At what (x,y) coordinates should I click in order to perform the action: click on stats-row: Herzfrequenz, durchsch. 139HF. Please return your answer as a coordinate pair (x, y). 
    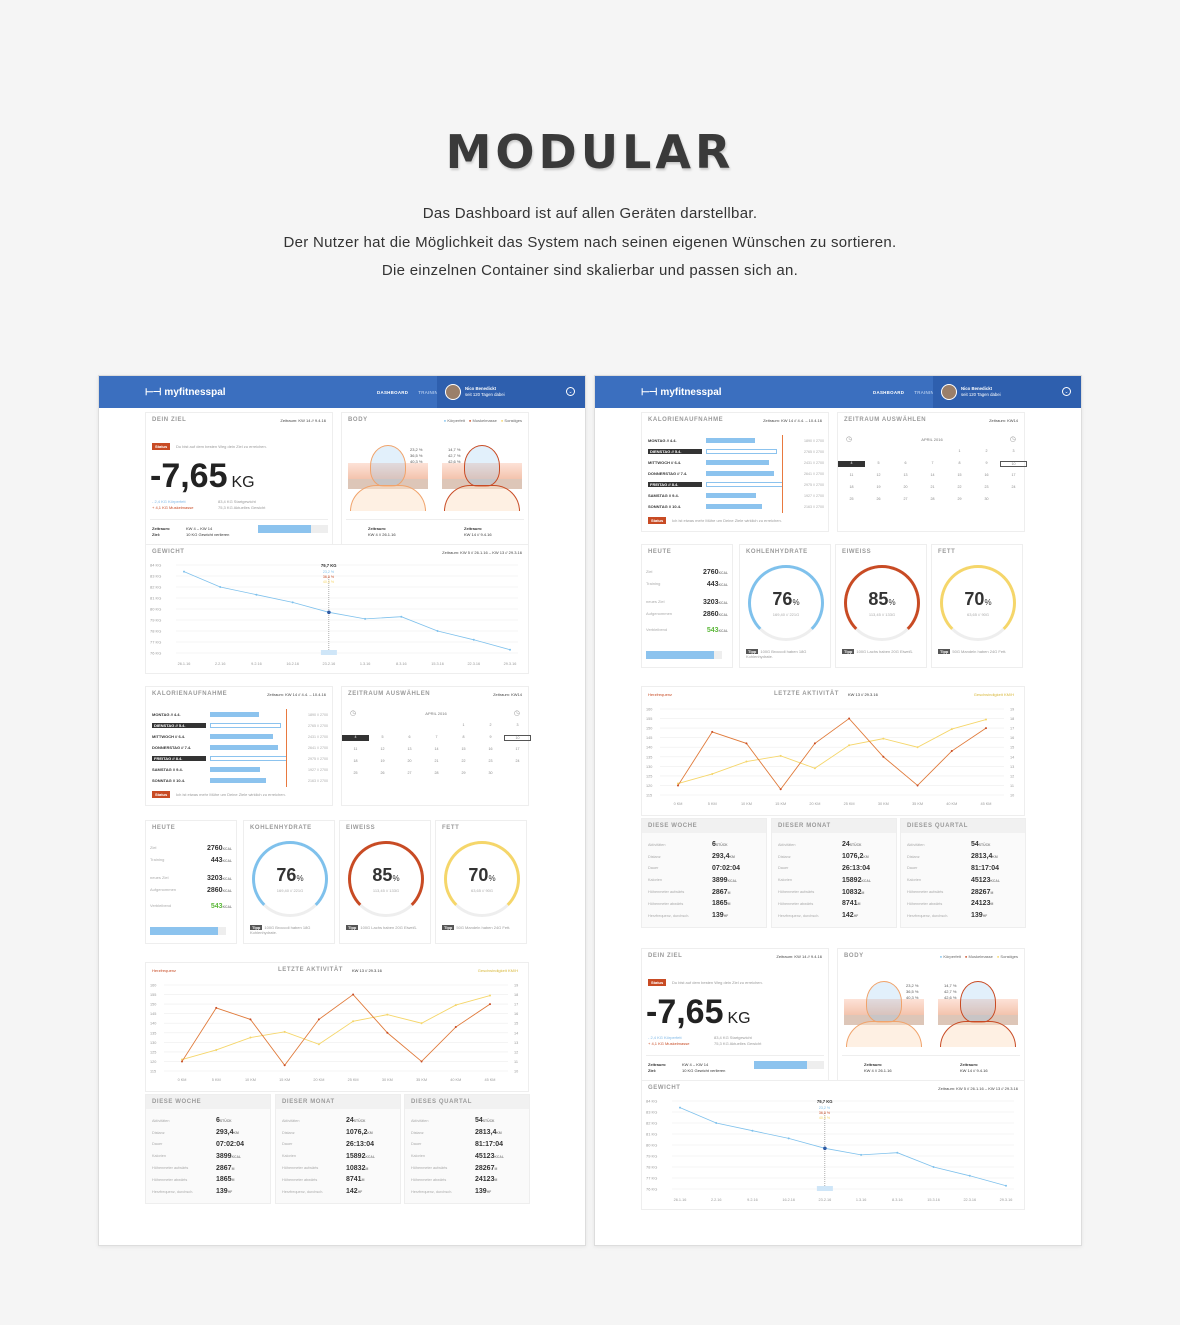
    Looking at the image, I should click on (706, 916).